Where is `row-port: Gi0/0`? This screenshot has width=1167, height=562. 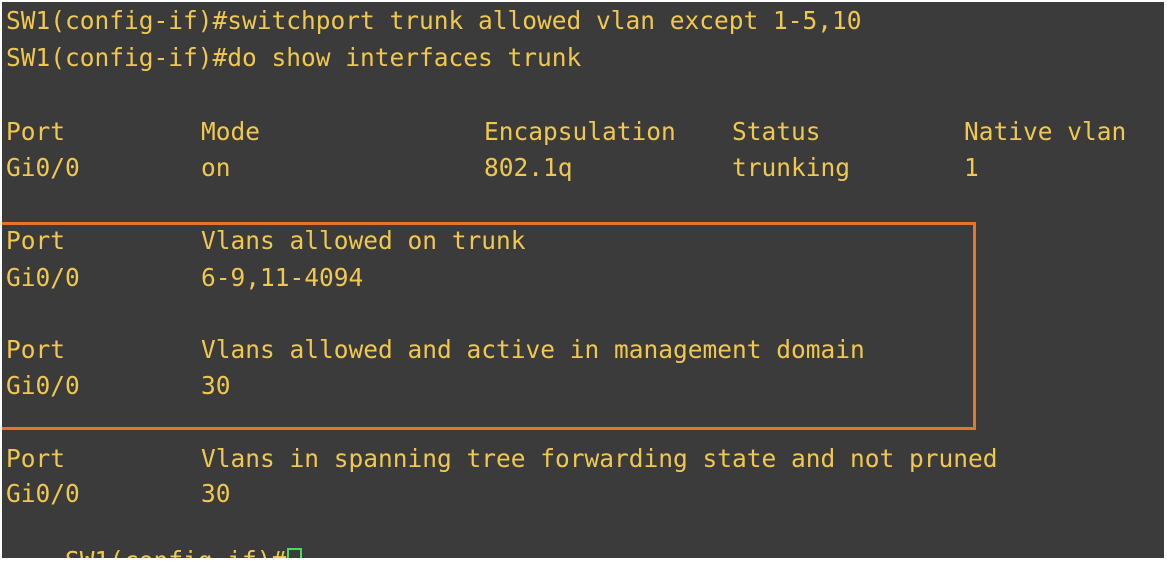 row-port: Gi0/0 is located at coordinates (43, 167).